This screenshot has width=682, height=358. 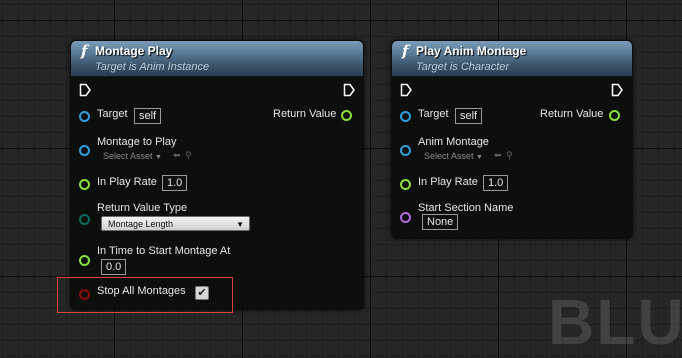 What do you see at coordinates (164, 251) in the screenshot?
I see `in-time-to-start-label: In Time to Start Montage At` at bounding box center [164, 251].